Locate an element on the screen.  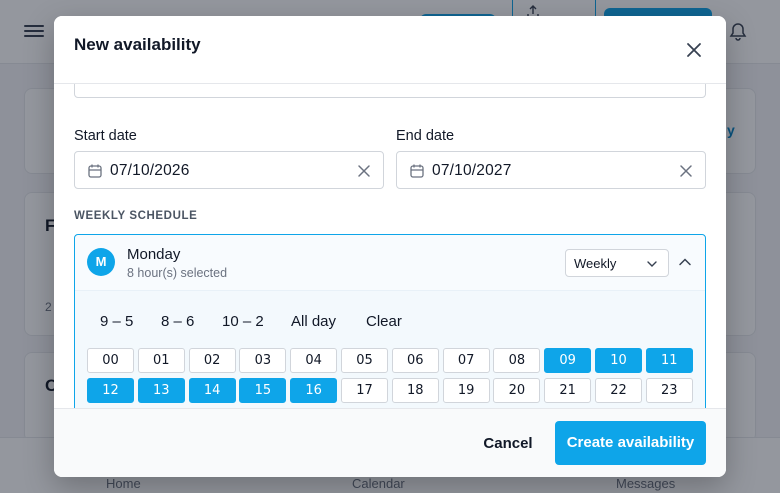
hour-toggle-06: 06 is located at coordinates (415, 360).